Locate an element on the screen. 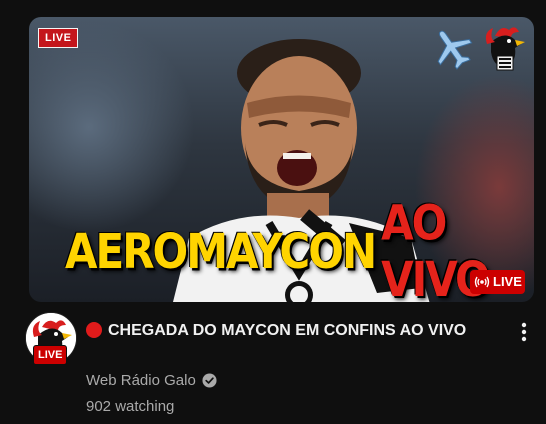 Image resolution: width=546 pixels, height=424 pixels. channel-name-text: Web Rádio Galo is located at coordinates (141, 380).